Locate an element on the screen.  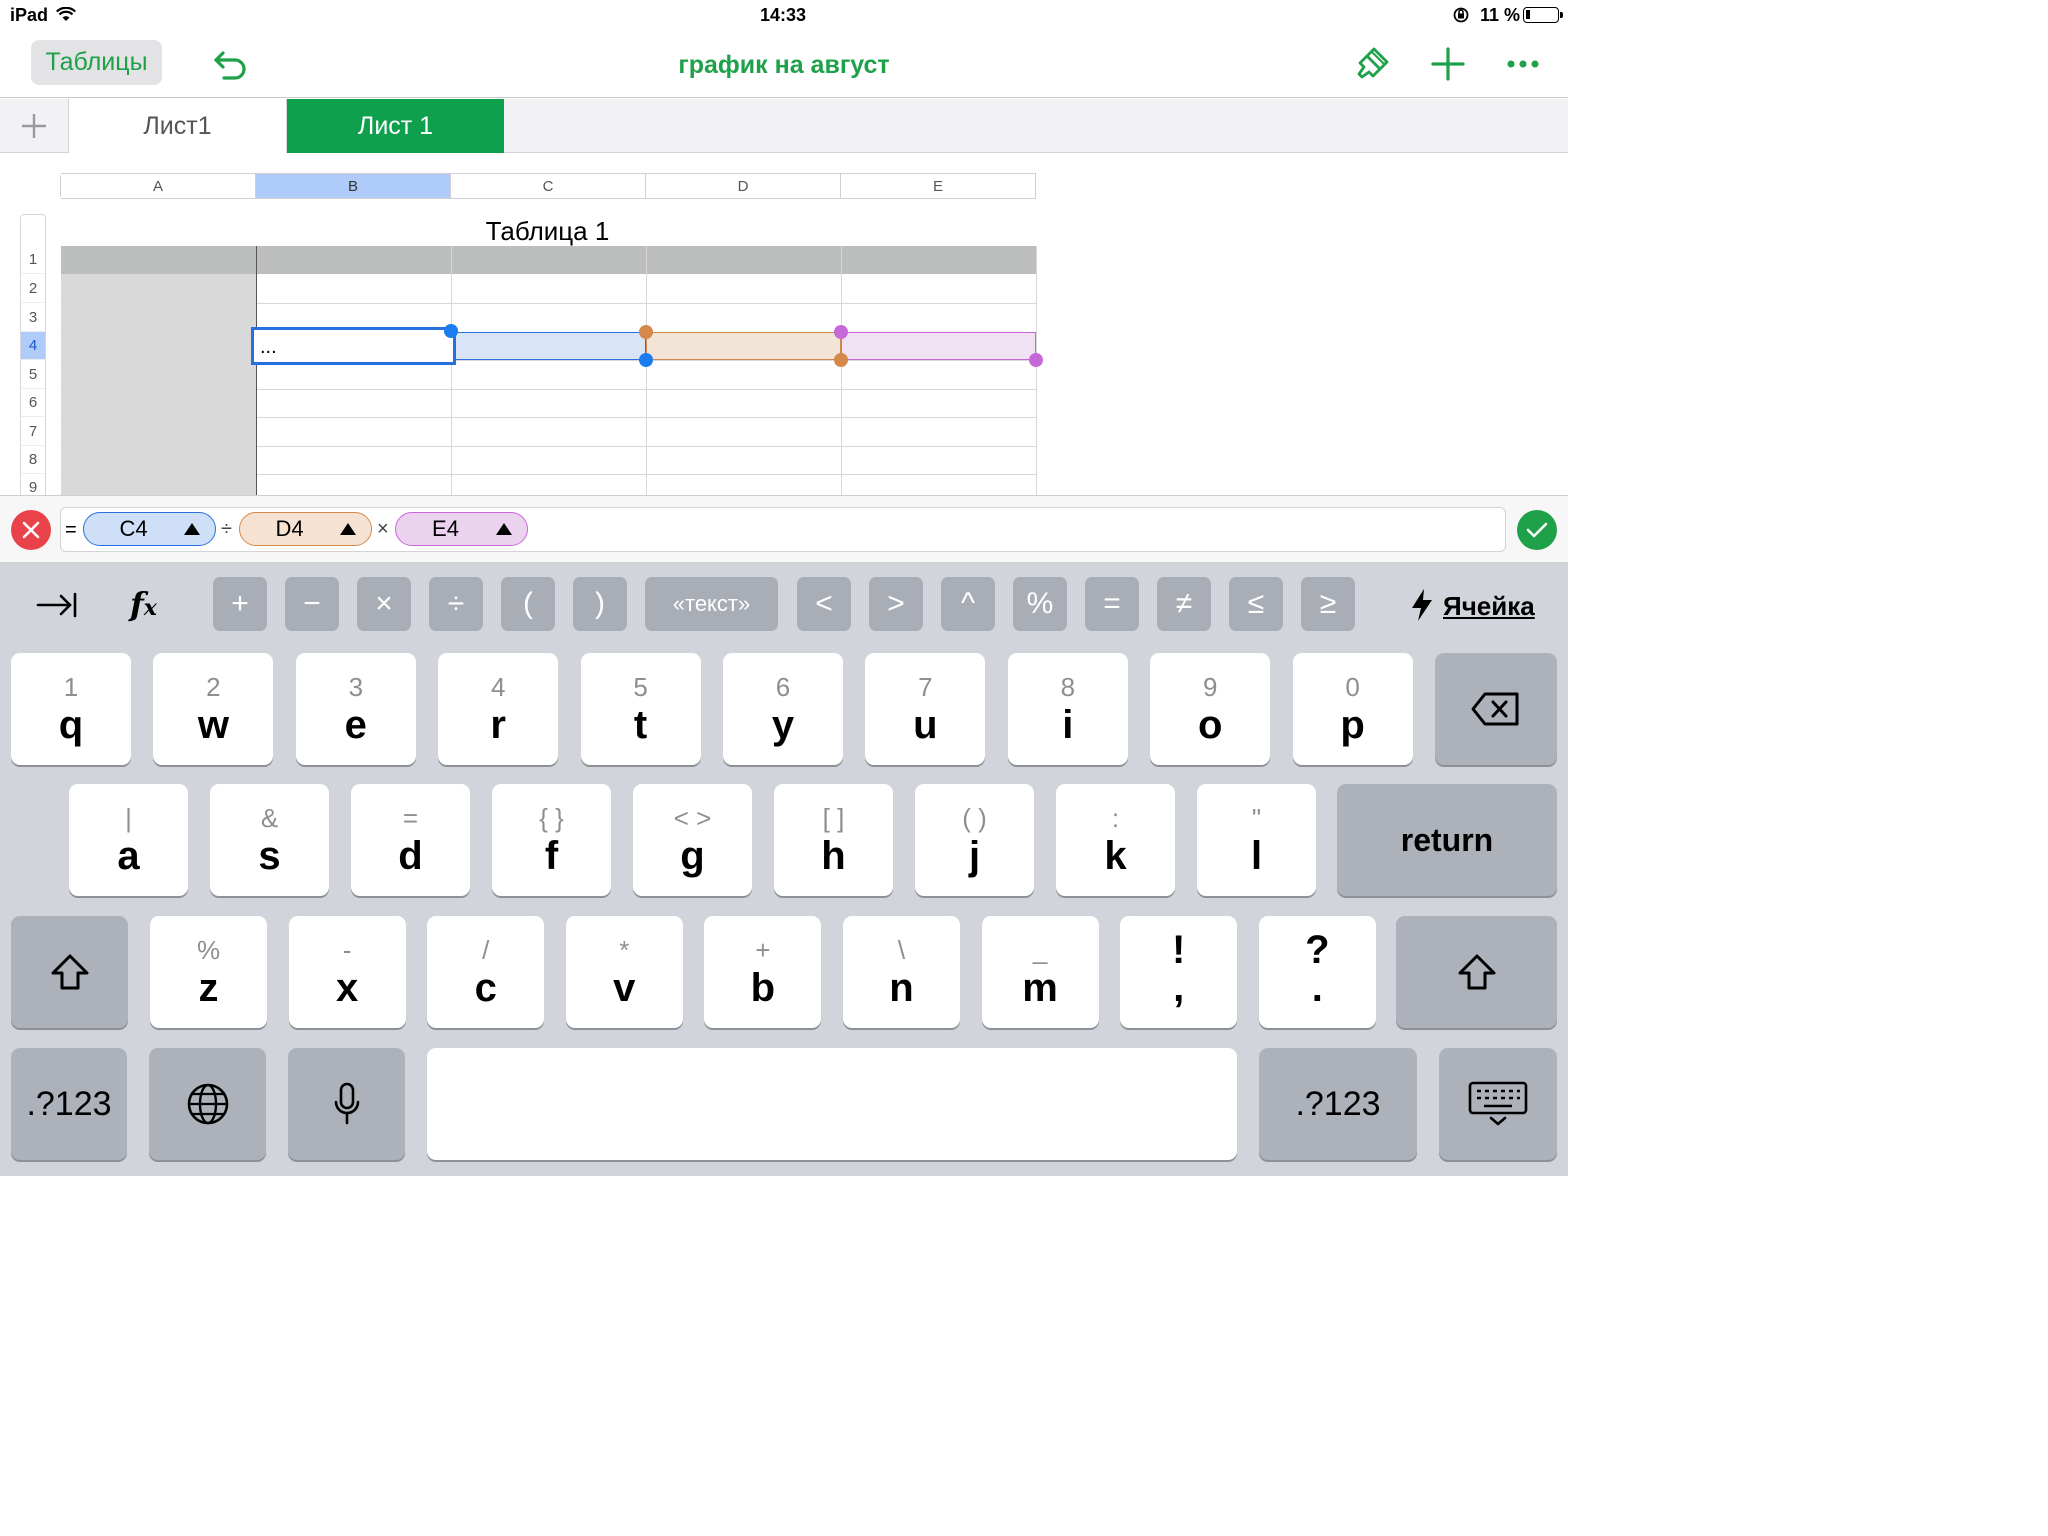
cell-mode-label: Ячейка is located at coordinates (1489, 606).